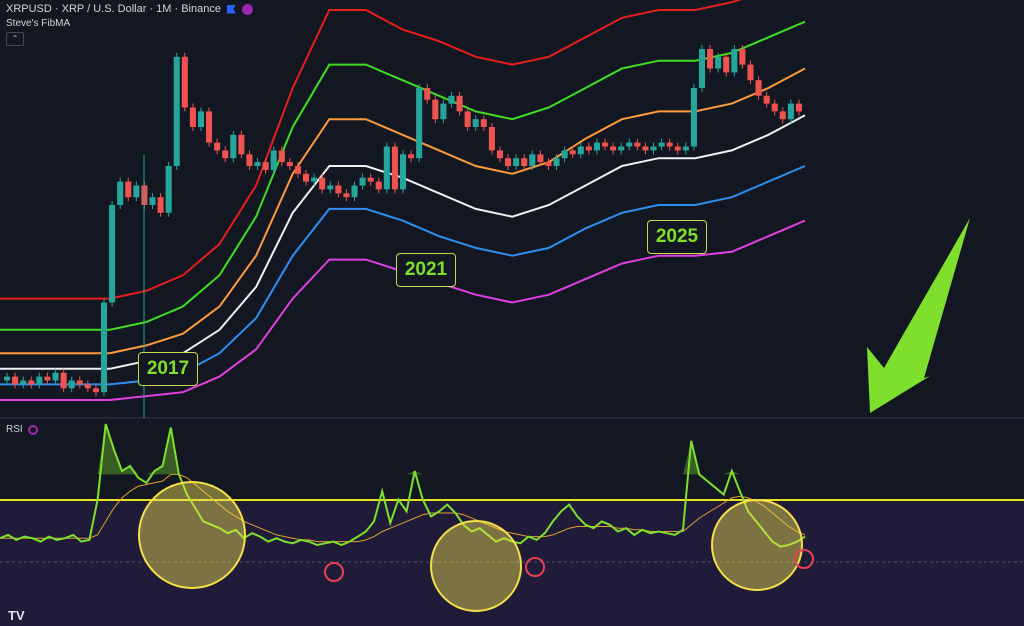 The height and width of the screenshot is (626, 1024). What do you see at coordinates (16, 615) in the screenshot?
I see `tradingview-logo: TV` at bounding box center [16, 615].